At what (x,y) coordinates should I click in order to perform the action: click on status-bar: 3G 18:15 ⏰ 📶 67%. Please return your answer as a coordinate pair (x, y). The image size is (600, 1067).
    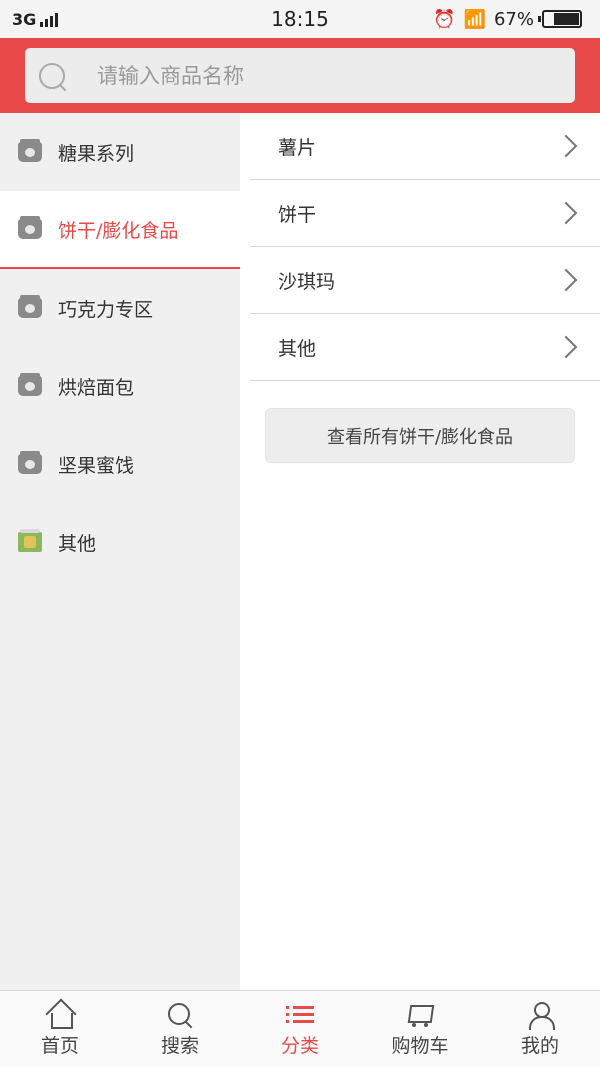
    Looking at the image, I should click on (300, 19).